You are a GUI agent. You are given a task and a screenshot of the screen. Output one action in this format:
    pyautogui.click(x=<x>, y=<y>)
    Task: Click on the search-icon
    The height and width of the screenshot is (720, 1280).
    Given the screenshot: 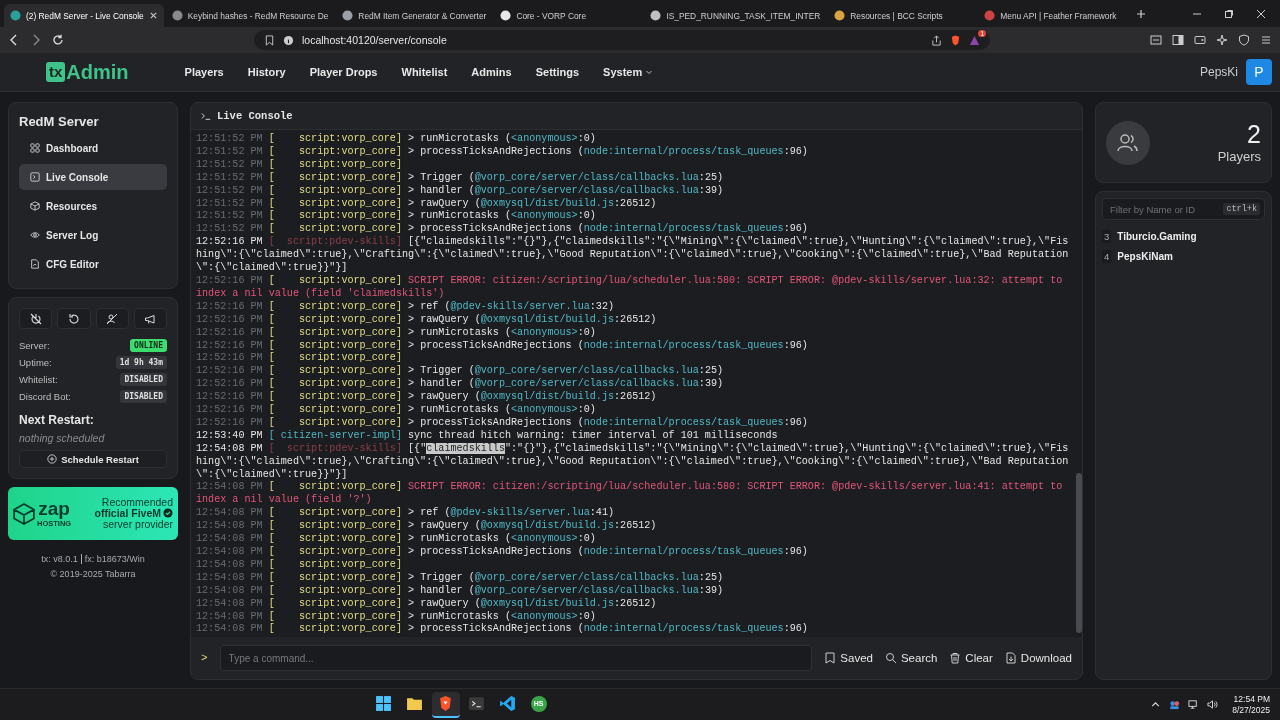 What is the action you would take?
    pyautogui.click(x=890, y=658)
    